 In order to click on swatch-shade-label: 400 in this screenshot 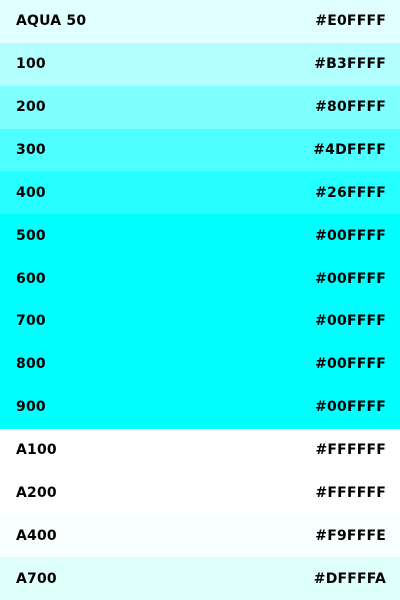, I will do `click(31, 192)`.